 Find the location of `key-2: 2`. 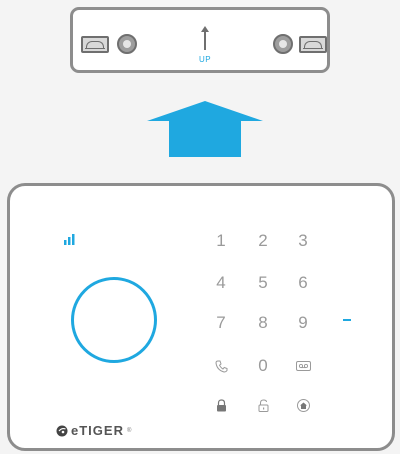

key-2: 2 is located at coordinates (263, 241).